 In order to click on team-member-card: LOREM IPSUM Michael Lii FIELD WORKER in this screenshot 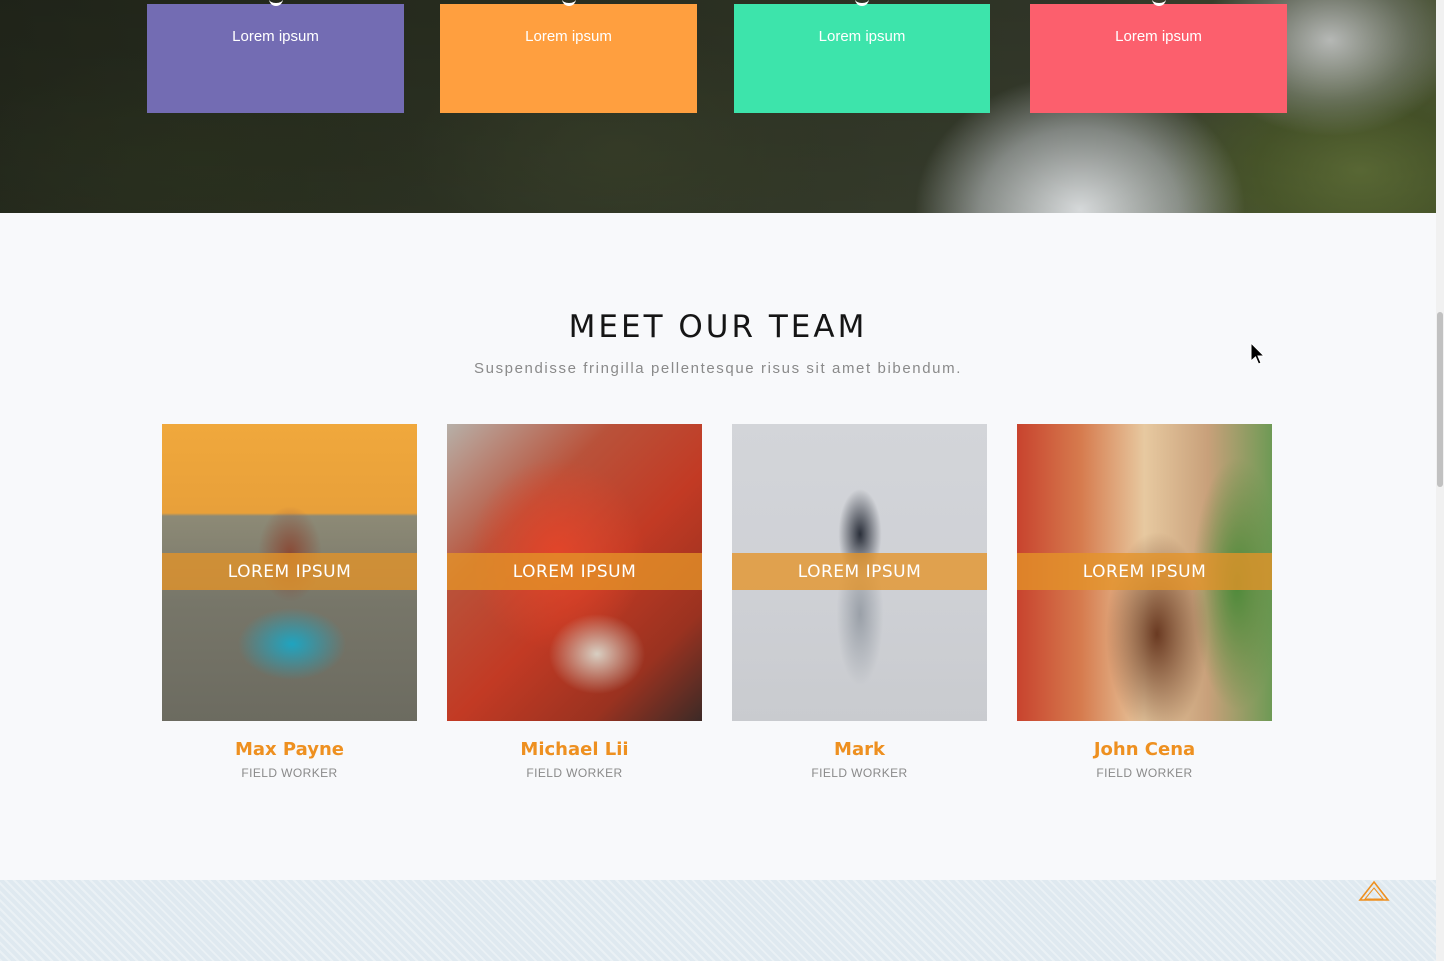, I will do `click(574, 604)`.